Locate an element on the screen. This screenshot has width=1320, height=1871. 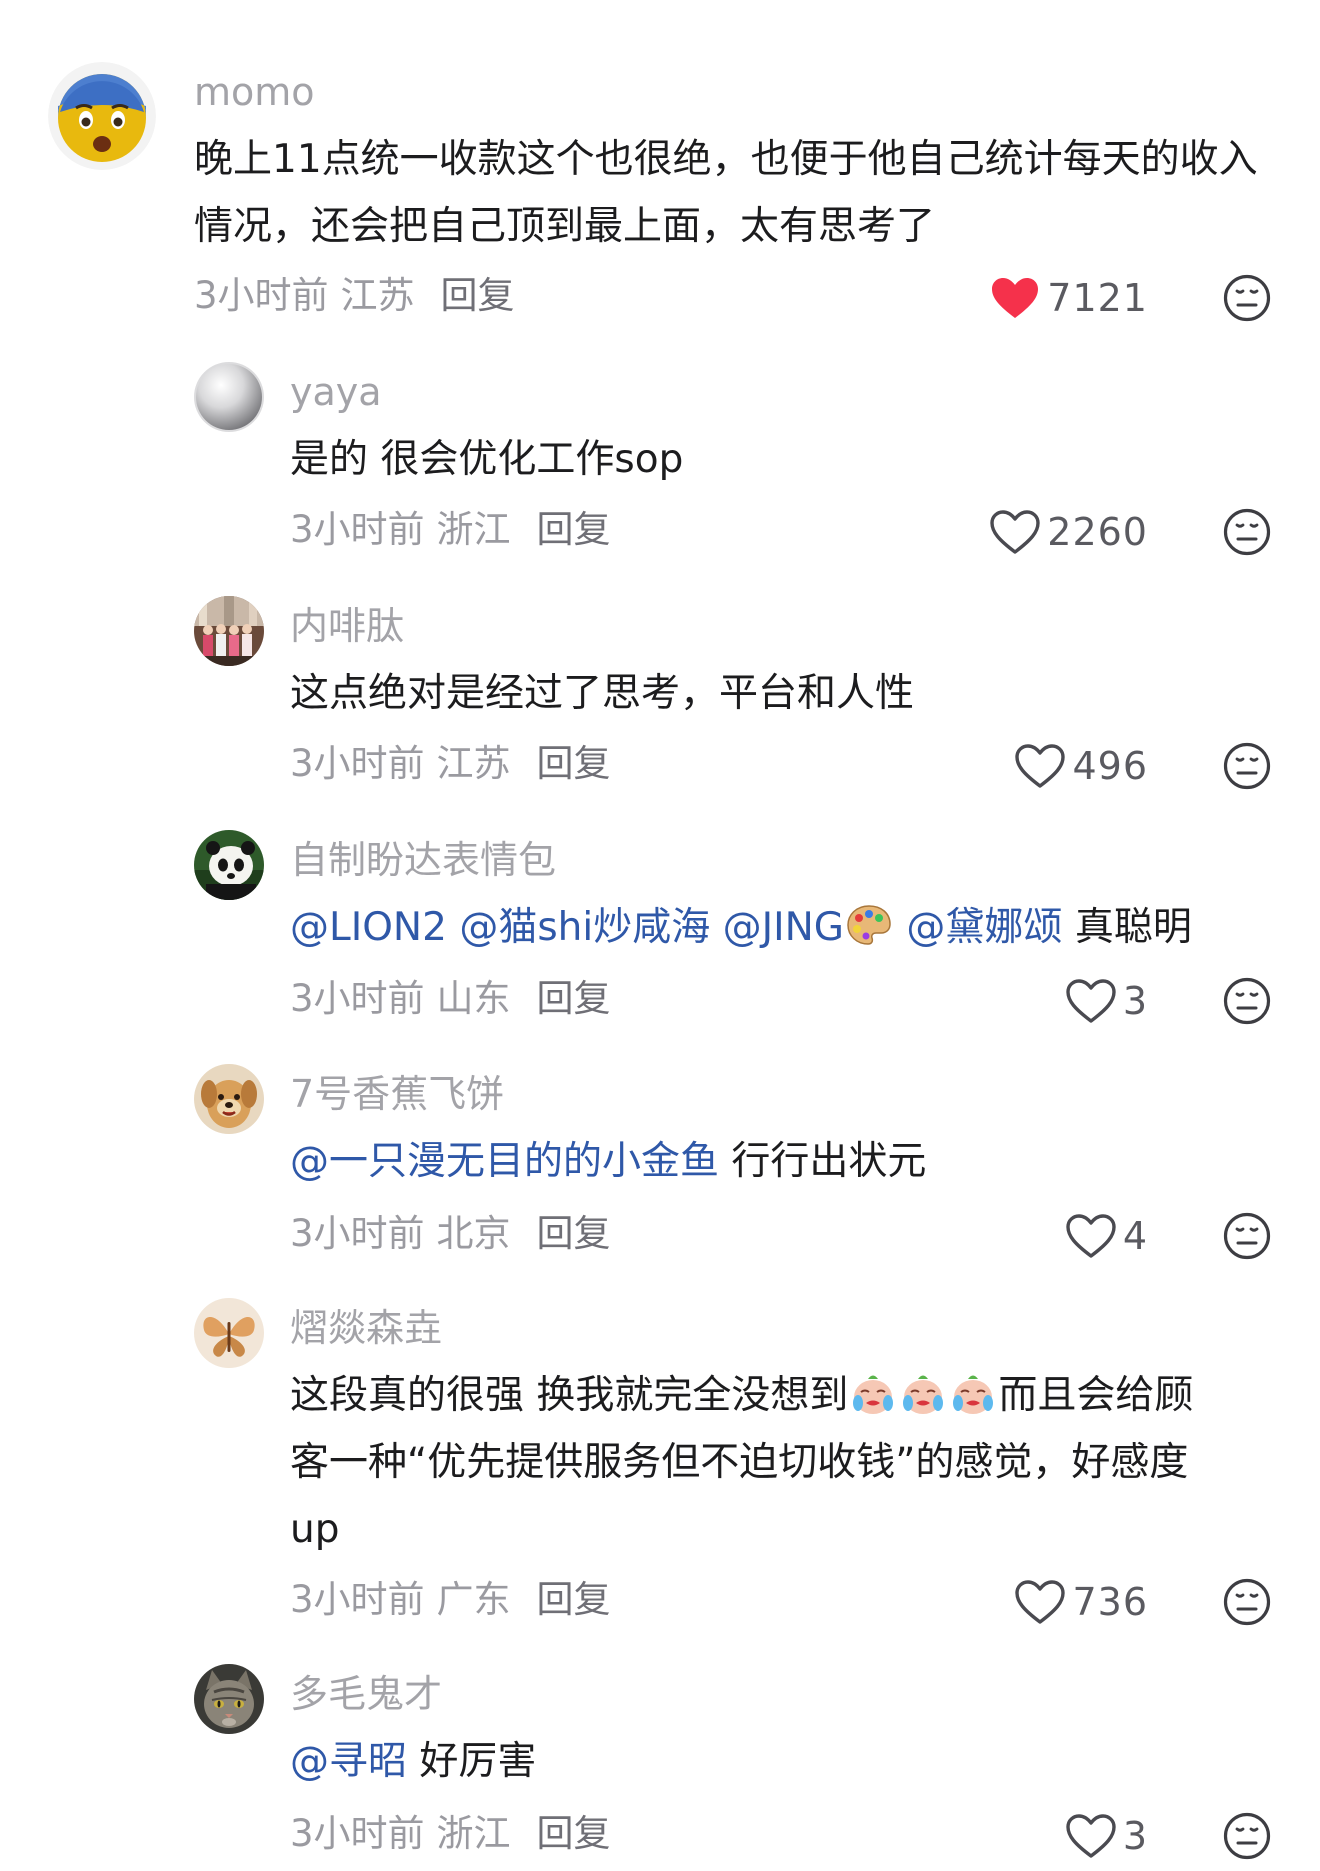
comment-meta: 3小时前 广东 回复 is located at coordinates (450, 1600).